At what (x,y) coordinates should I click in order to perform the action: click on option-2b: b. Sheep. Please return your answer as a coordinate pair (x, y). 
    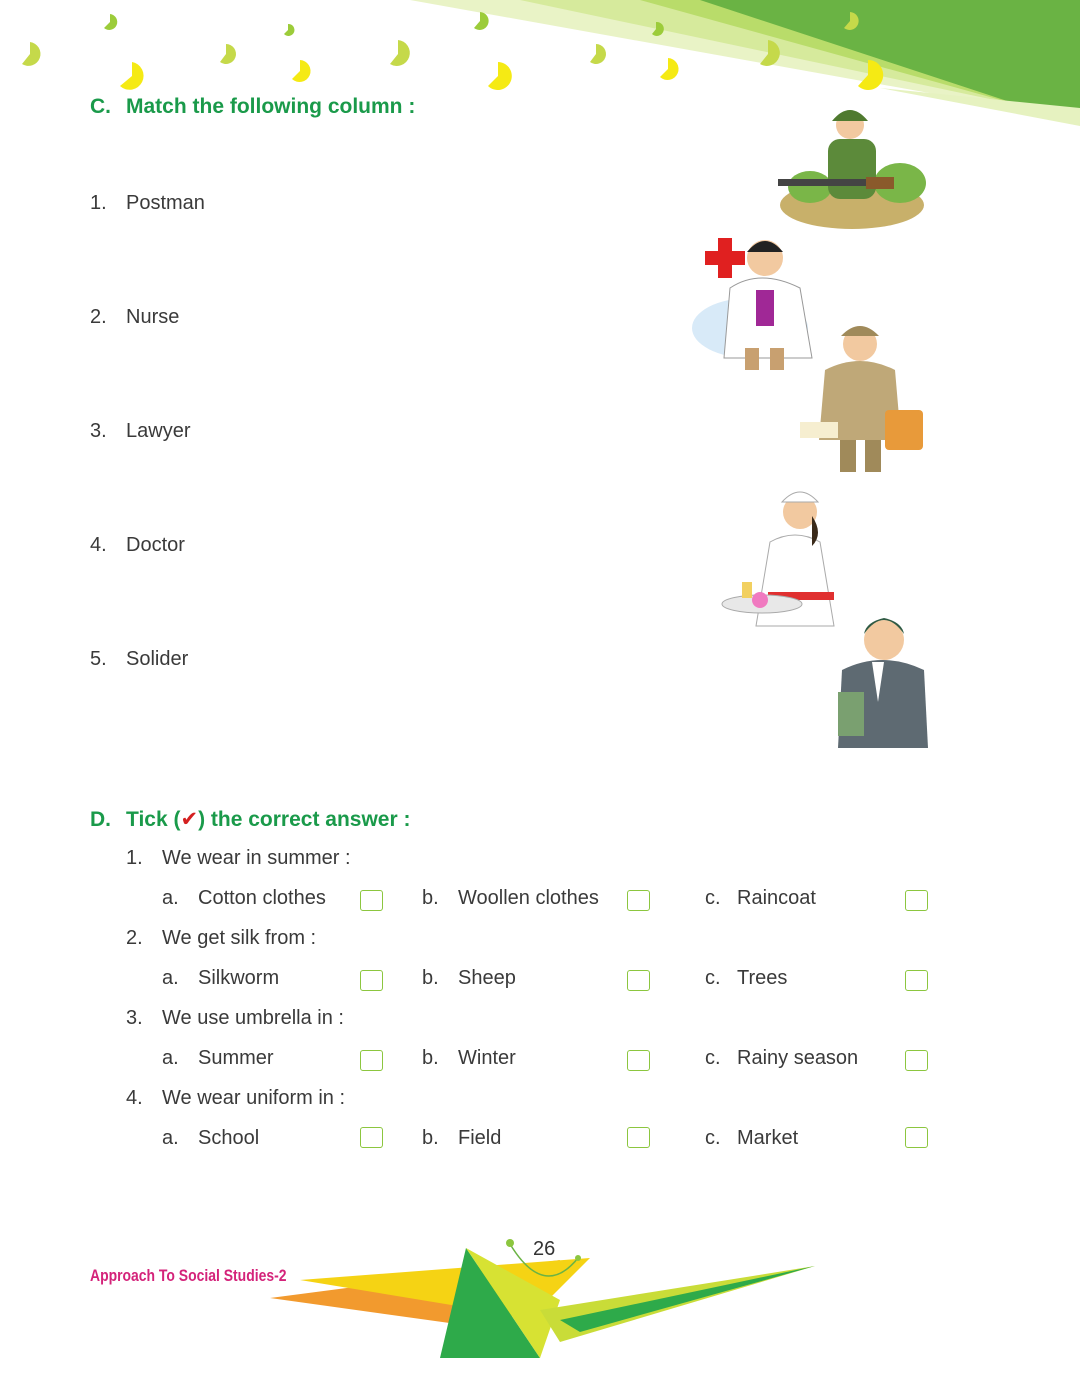
    Looking at the image, I should click on (469, 978).